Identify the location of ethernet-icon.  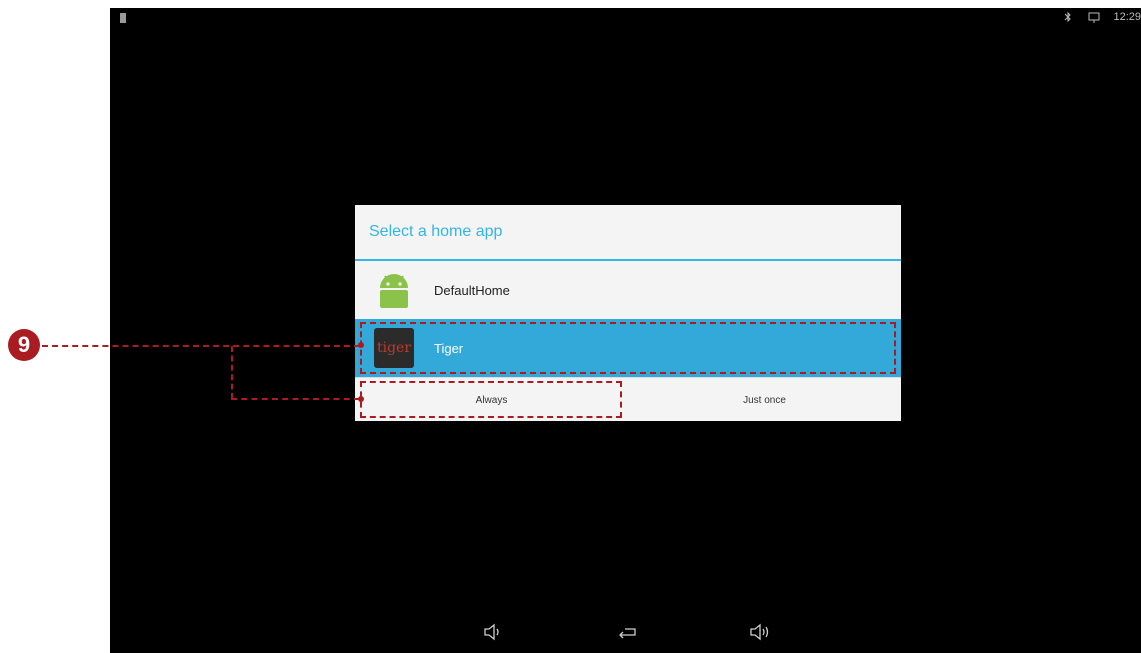
(1094, 17).